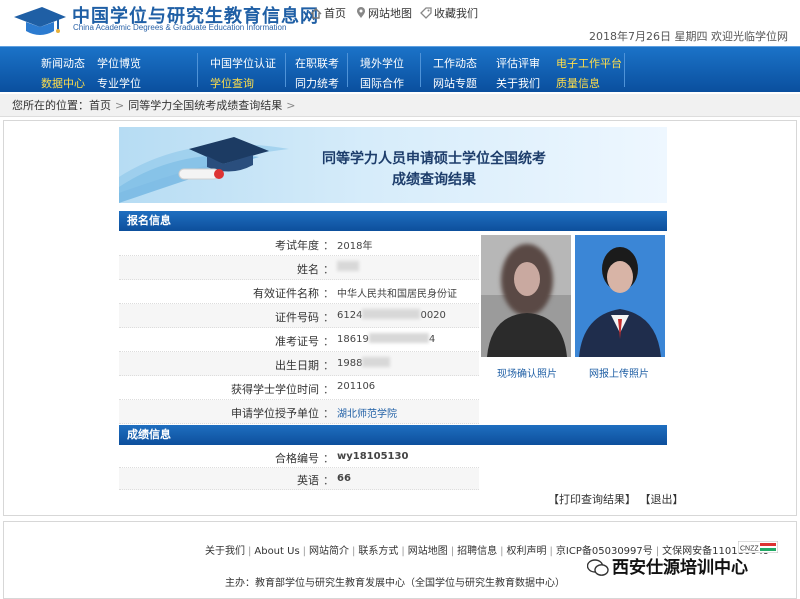 This screenshot has height=599, width=800. I want to click on score-row-value: wy18105130, so click(373, 456).